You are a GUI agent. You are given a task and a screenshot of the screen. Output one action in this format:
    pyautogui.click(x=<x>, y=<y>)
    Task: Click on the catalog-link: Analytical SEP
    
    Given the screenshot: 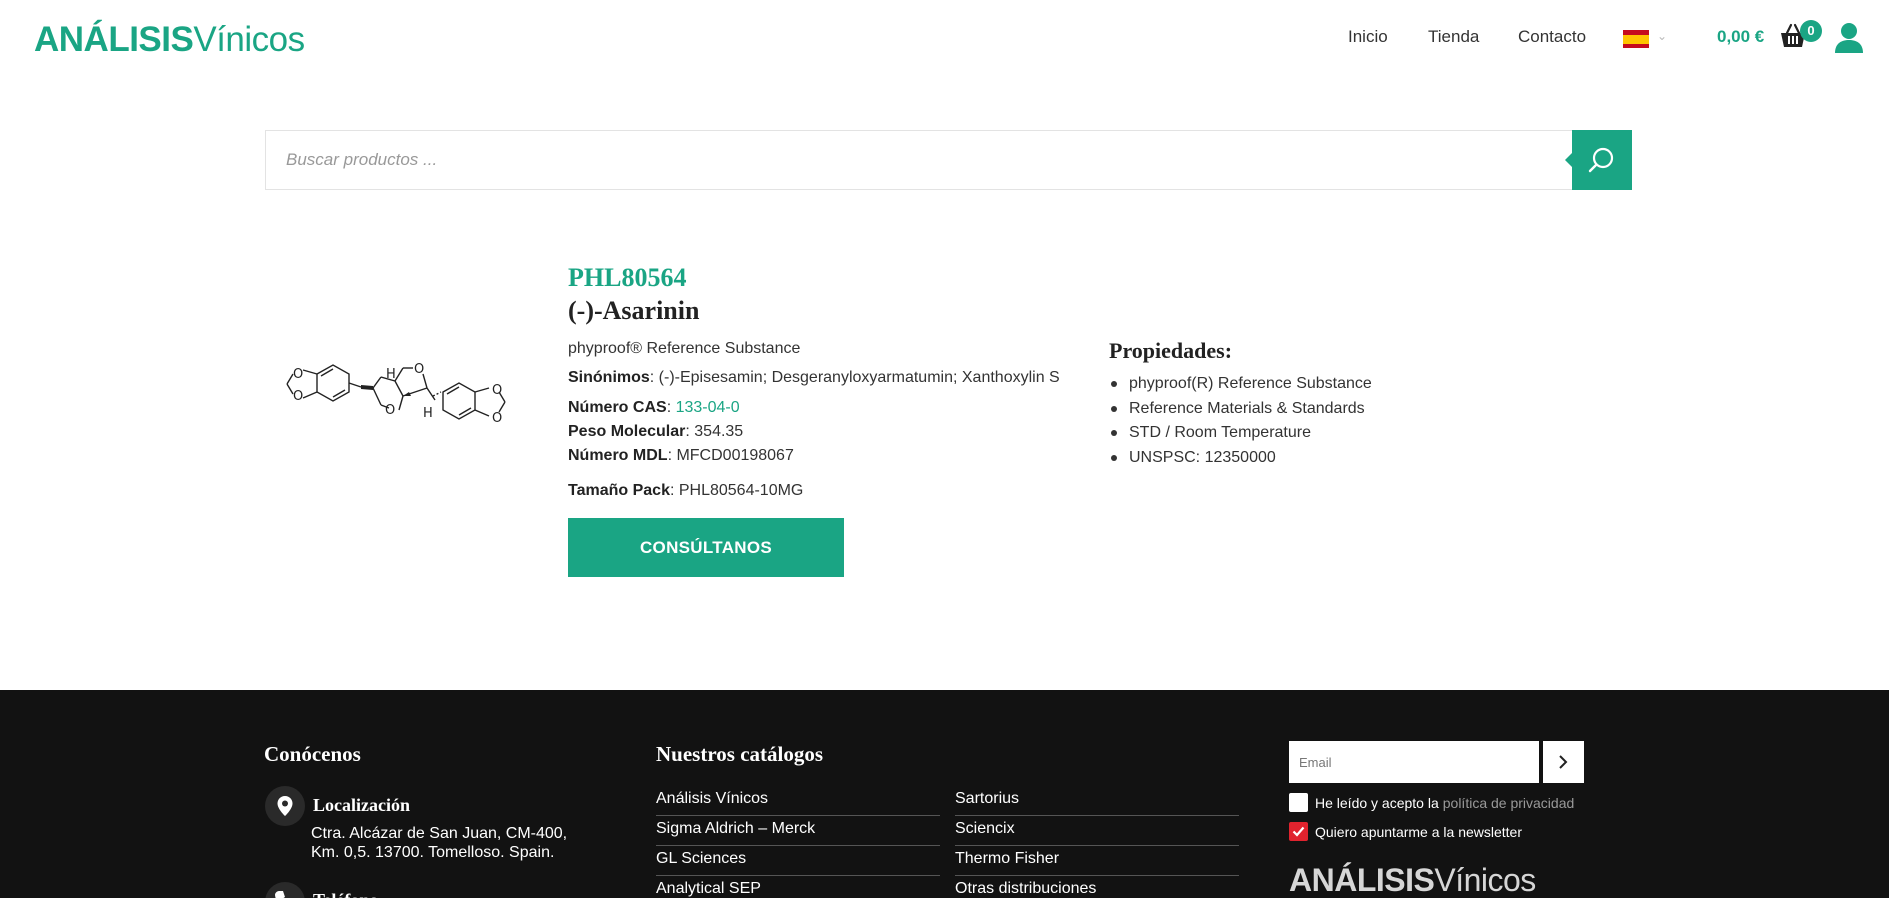 What is the action you would take?
    pyautogui.click(x=798, y=887)
    